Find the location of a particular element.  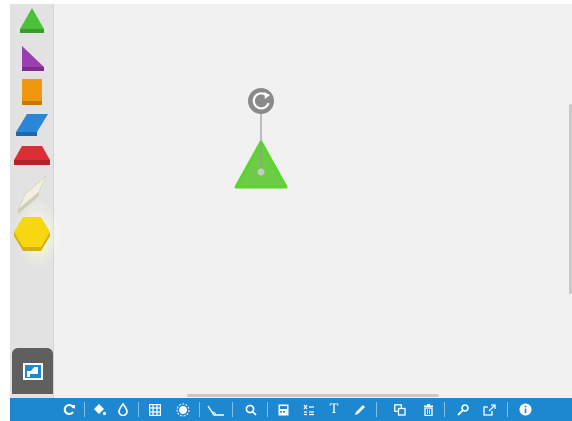

trash-icon is located at coordinates (428, 409).